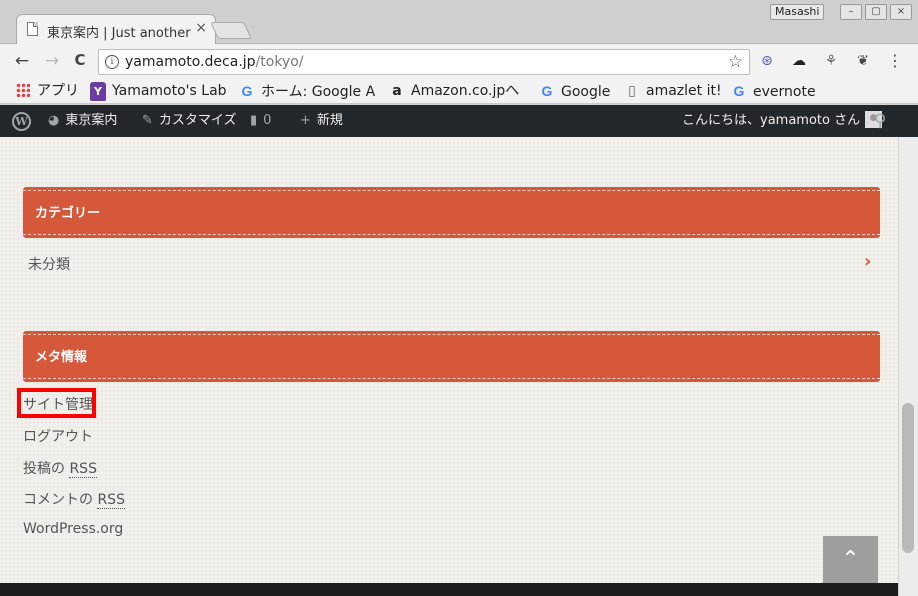  What do you see at coordinates (797, 12) in the screenshot?
I see `profile-button: Masashi` at bounding box center [797, 12].